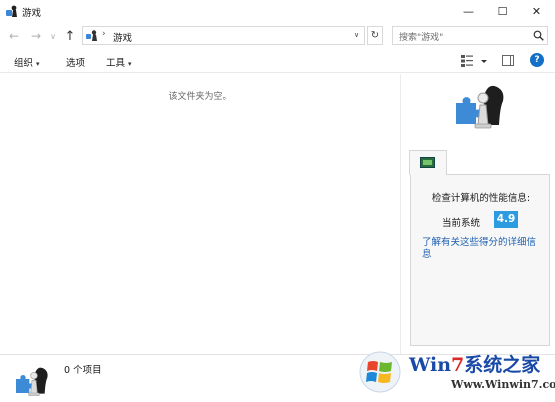  I want to click on brand-seven: 7, so click(458, 365).